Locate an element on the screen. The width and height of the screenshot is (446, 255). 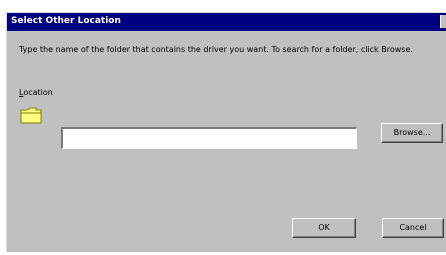
ok-button: OK is located at coordinates (324, 228).